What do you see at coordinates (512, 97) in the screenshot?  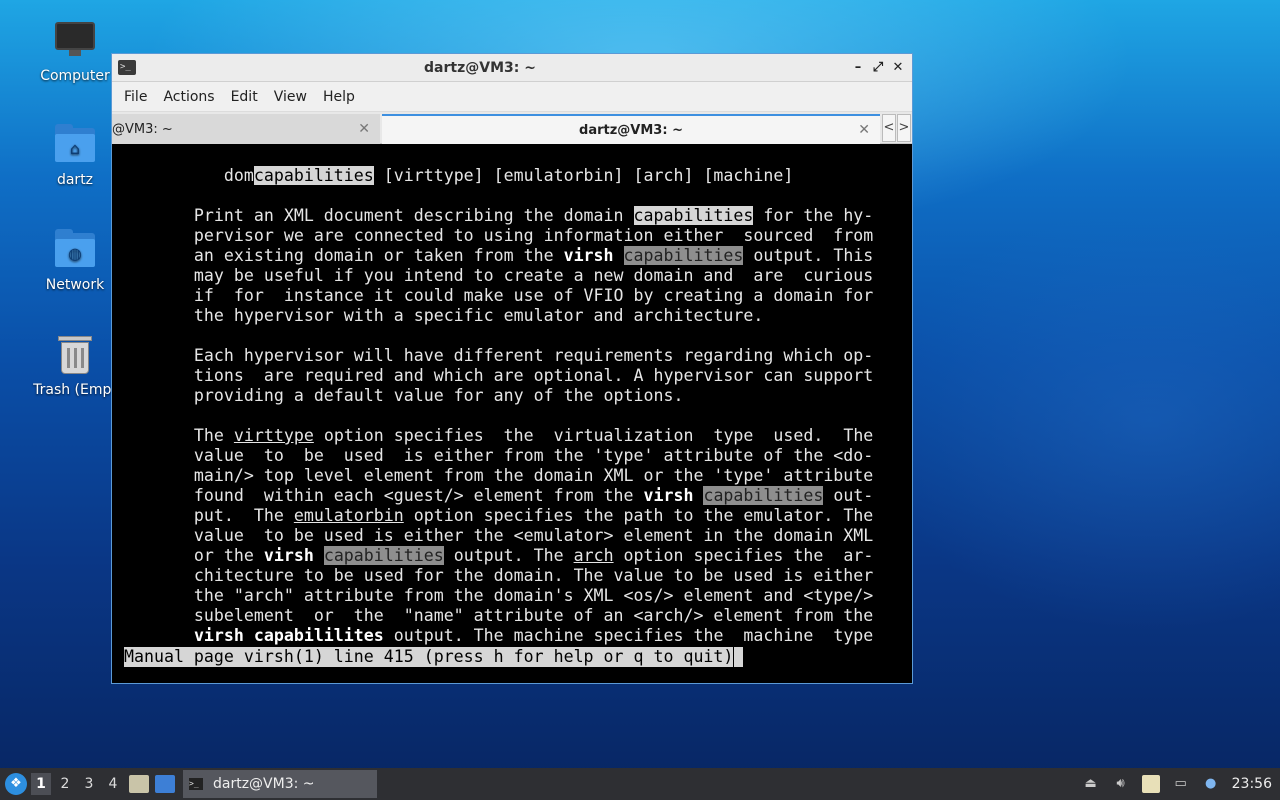 I see `menubar: File Actions Edit View Help` at bounding box center [512, 97].